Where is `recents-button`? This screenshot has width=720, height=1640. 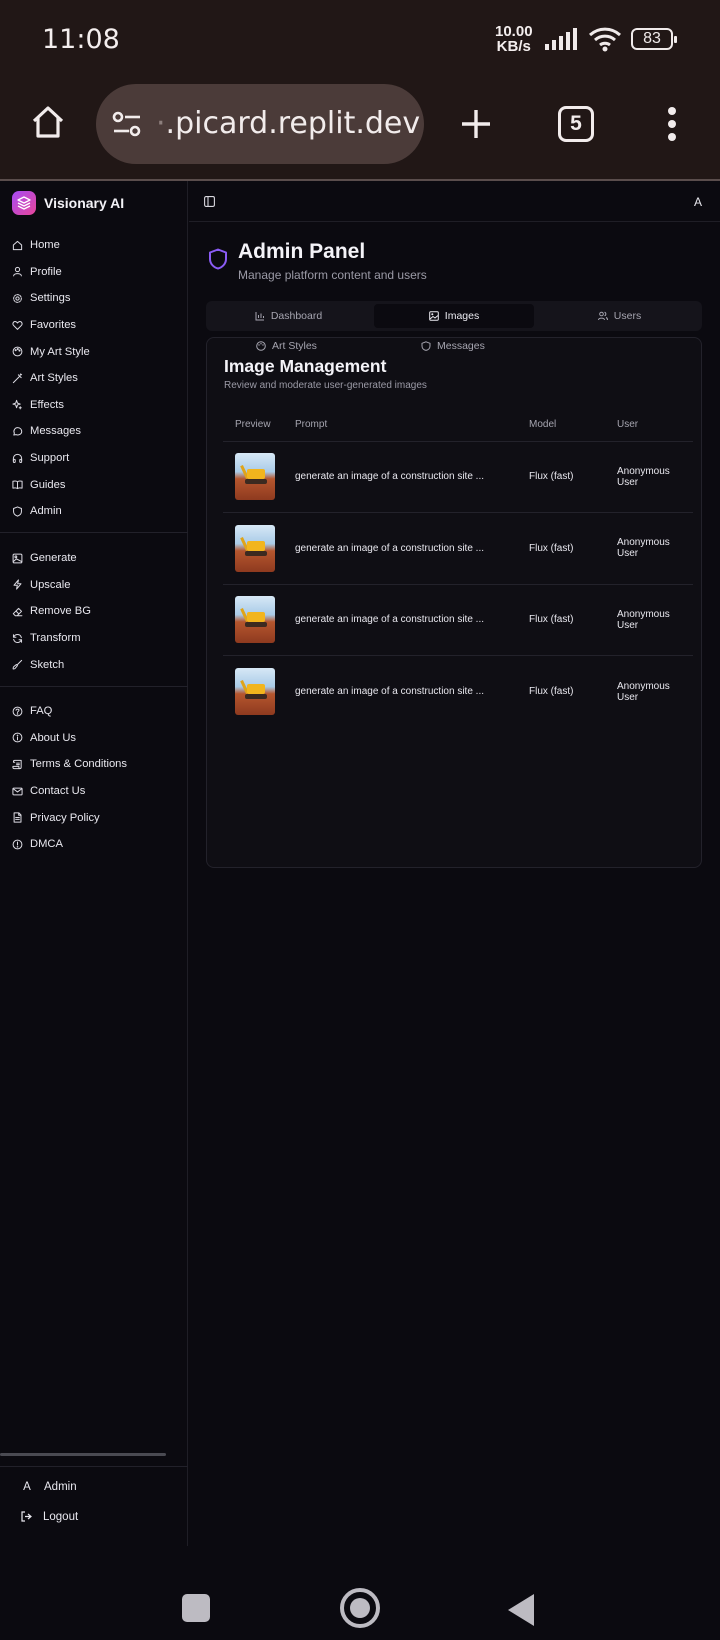 recents-button is located at coordinates (196, 1608).